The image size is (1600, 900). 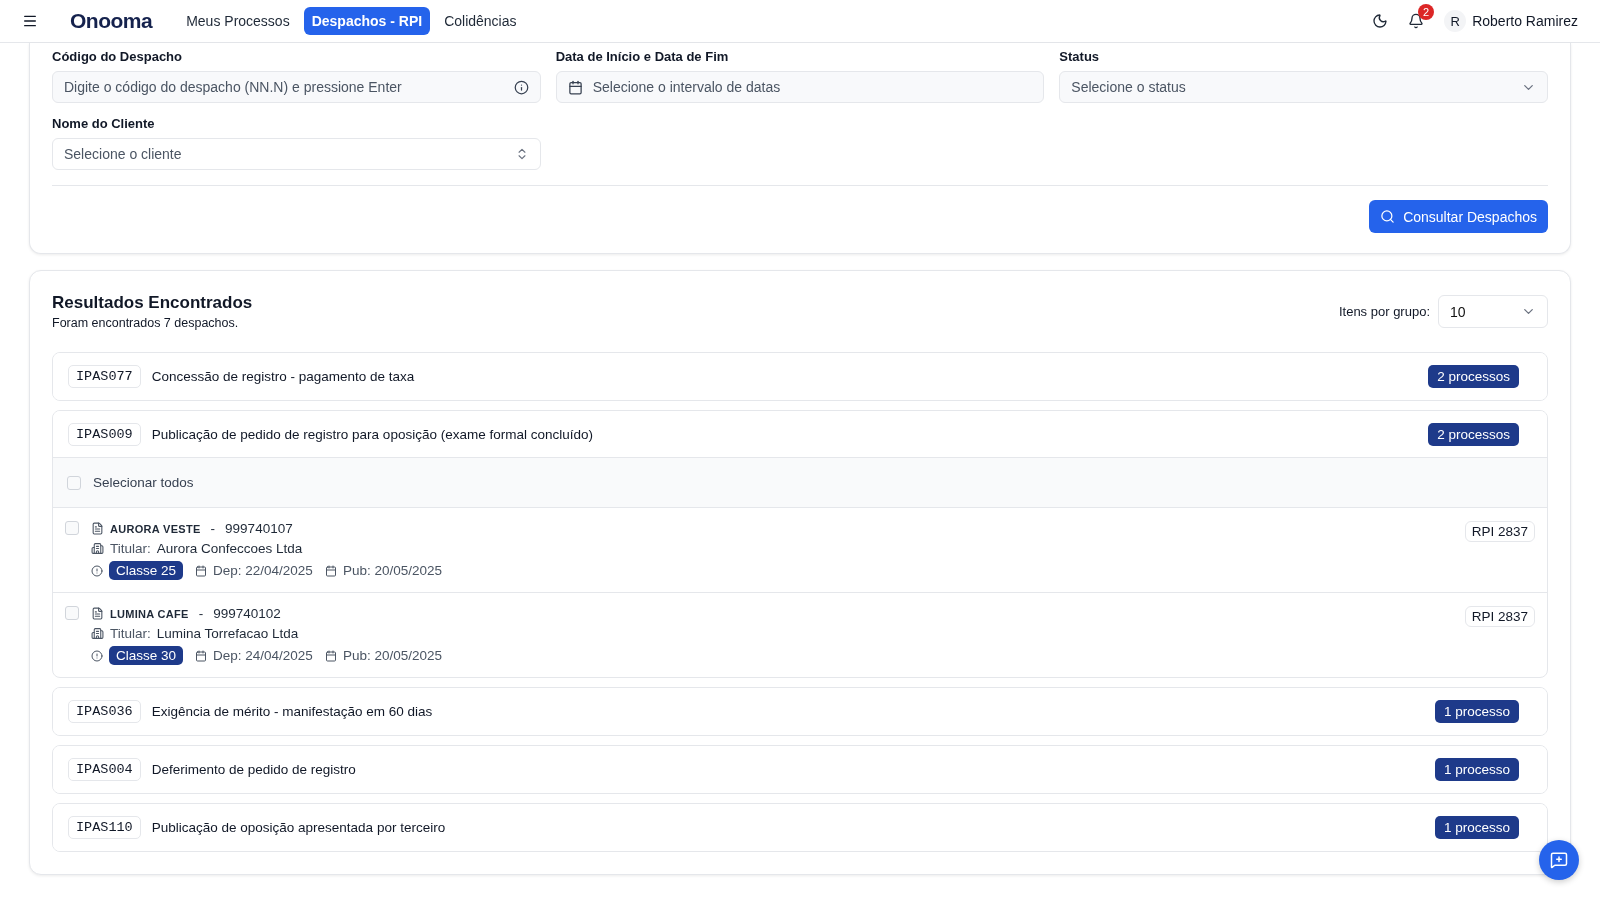 I want to click on dispatch-title: Publicação de pedido de registro para oposição (exame formal concluído), so click(x=784, y=434).